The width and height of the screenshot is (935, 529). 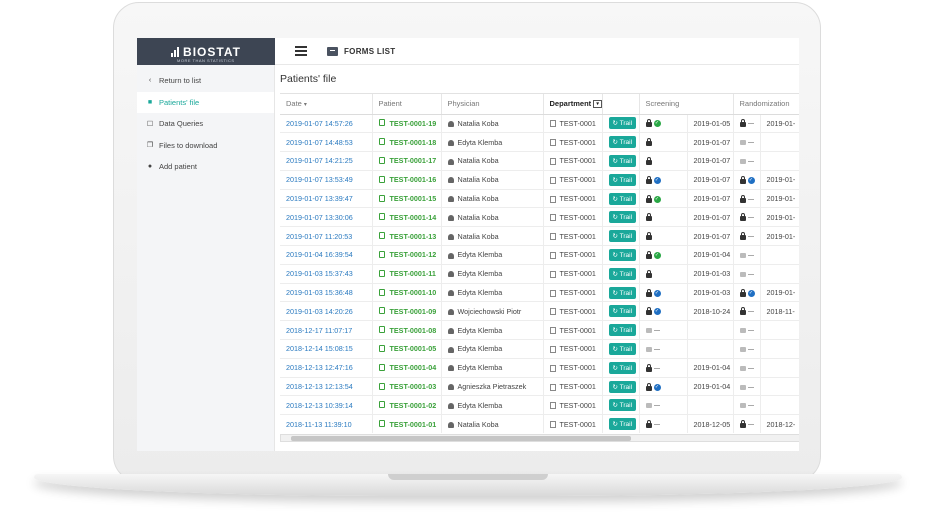 I want to click on cell-patient: TEST-0001-13, so click(x=407, y=236).